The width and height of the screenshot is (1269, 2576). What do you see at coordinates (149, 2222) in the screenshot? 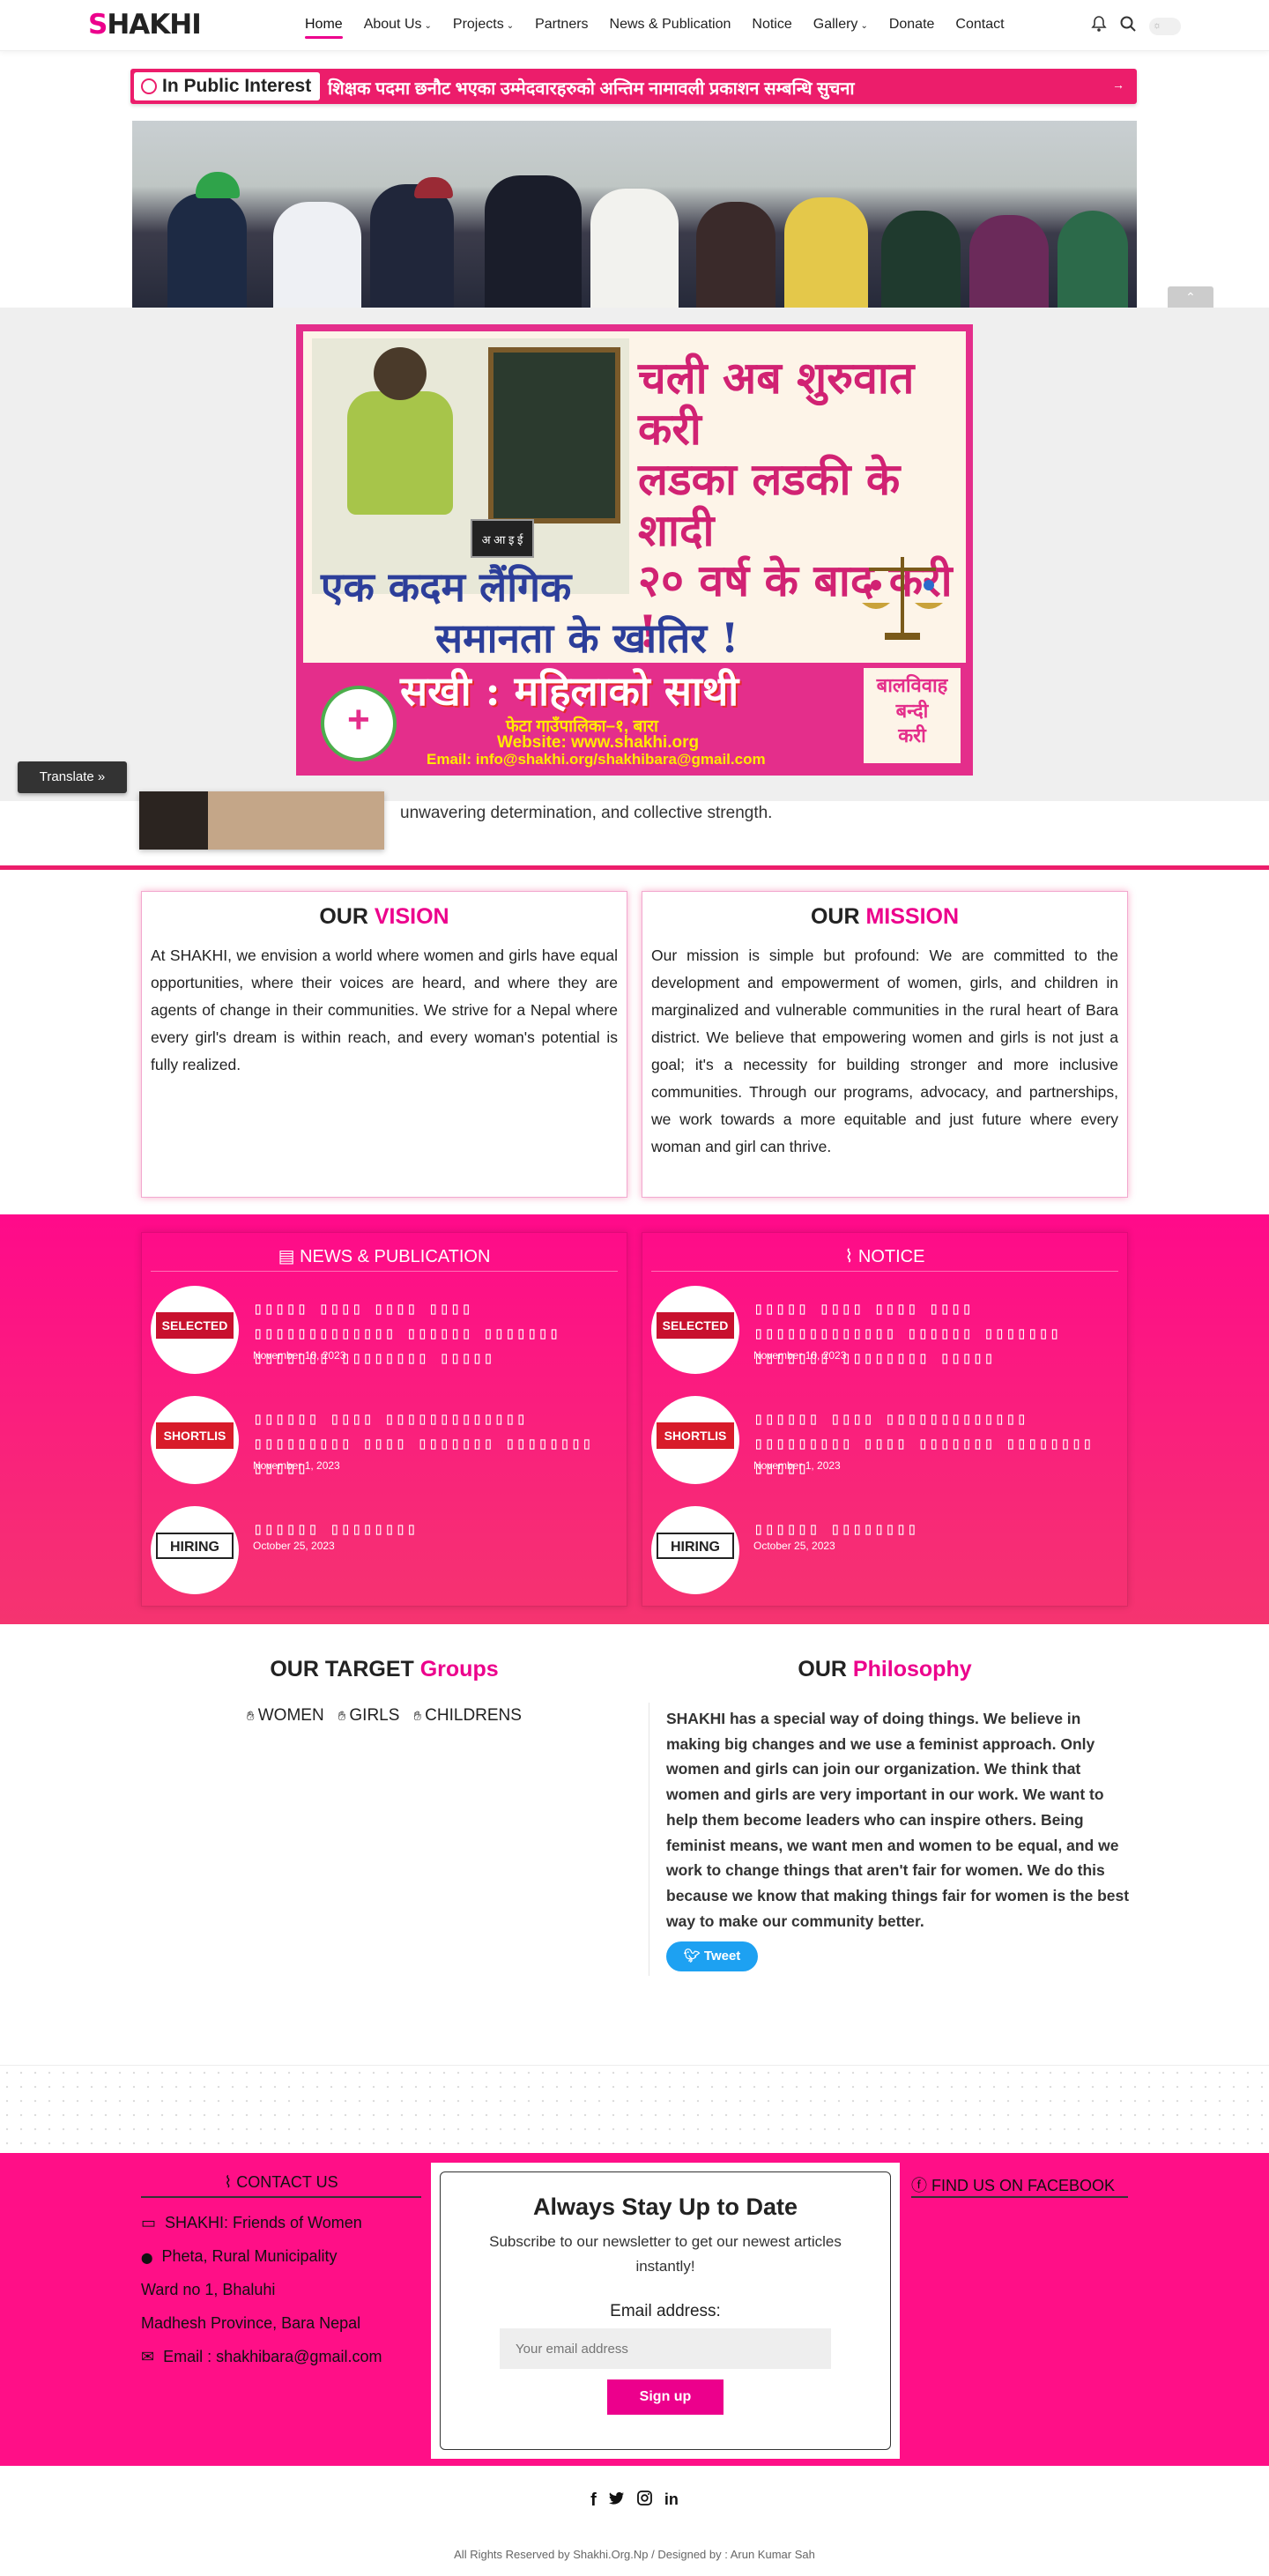
I see `id-card-icon: ▭` at bounding box center [149, 2222].